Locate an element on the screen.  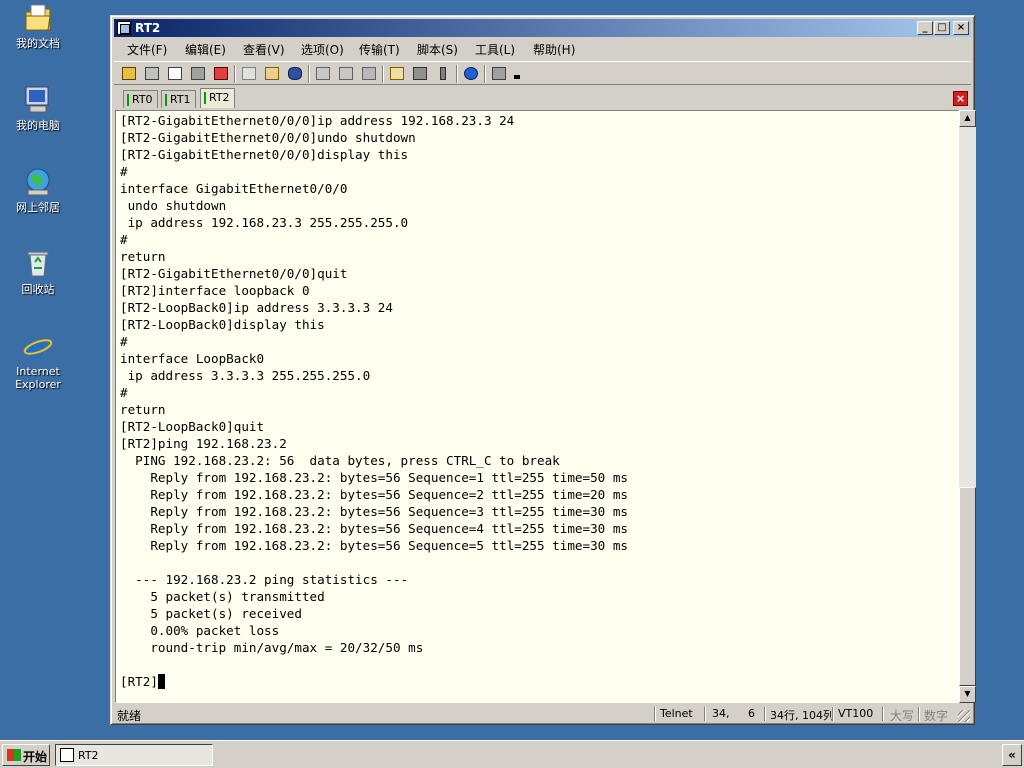
menu-help: 帮助(H) is located at coordinates (554, 49).